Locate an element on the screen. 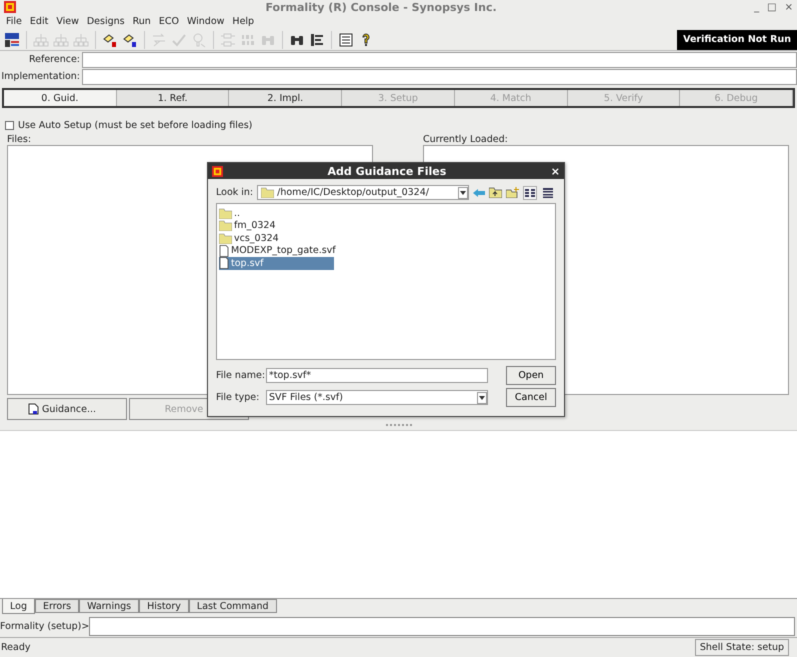  shell-state: Shell State: setup is located at coordinates (741, 647).